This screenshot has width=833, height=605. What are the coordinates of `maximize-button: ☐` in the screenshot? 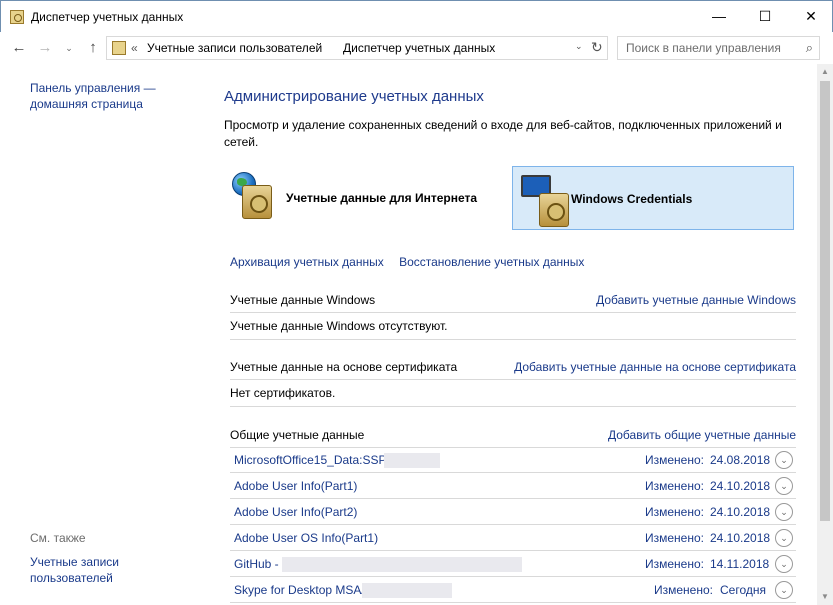 It's located at (765, 16).